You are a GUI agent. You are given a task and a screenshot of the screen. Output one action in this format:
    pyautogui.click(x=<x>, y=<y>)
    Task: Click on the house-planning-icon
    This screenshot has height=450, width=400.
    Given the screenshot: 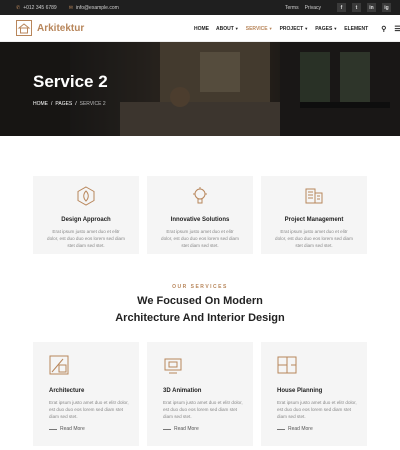 What is the action you would take?
    pyautogui.click(x=287, y=365)
    